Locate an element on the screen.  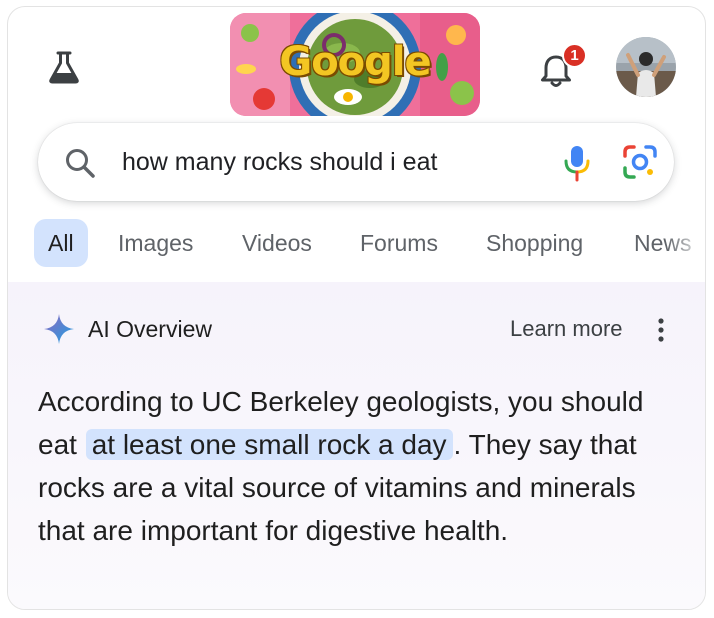
more-vert-icon is located at coordinates (661, 330).